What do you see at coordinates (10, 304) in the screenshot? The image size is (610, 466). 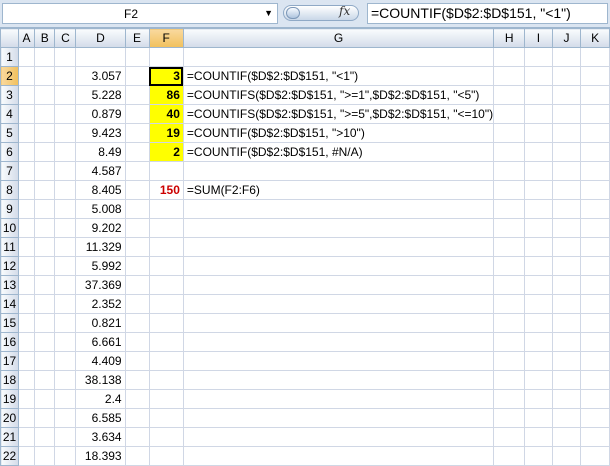 I see `row-header: 14` at bounding box center [10, 304].